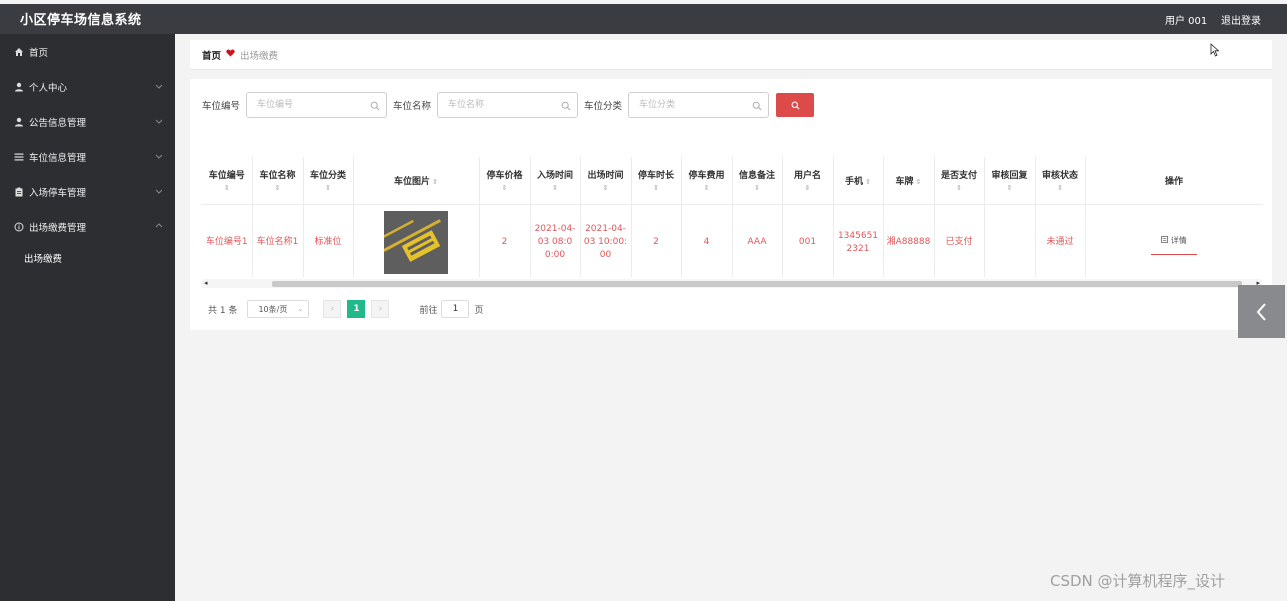  What do you see at coordinates (332, 309) in the screenshot?
I see `prev-page-button: ‹` at bounding box center [332, 309].